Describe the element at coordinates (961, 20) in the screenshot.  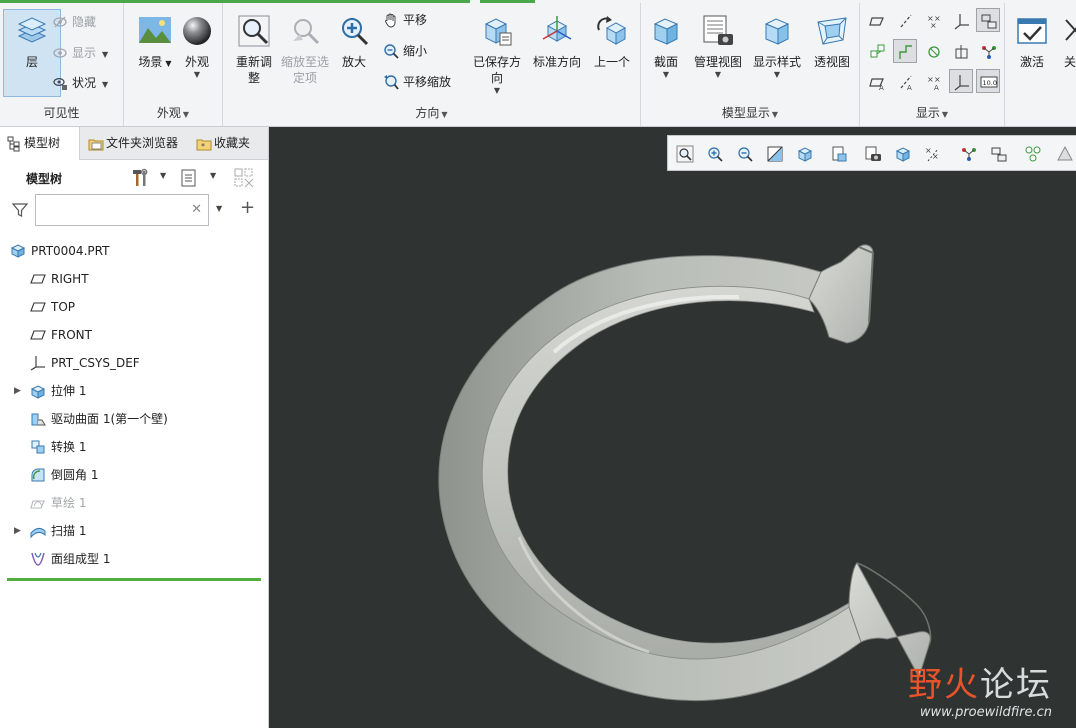
I see `csys-display-toggle` at that location.